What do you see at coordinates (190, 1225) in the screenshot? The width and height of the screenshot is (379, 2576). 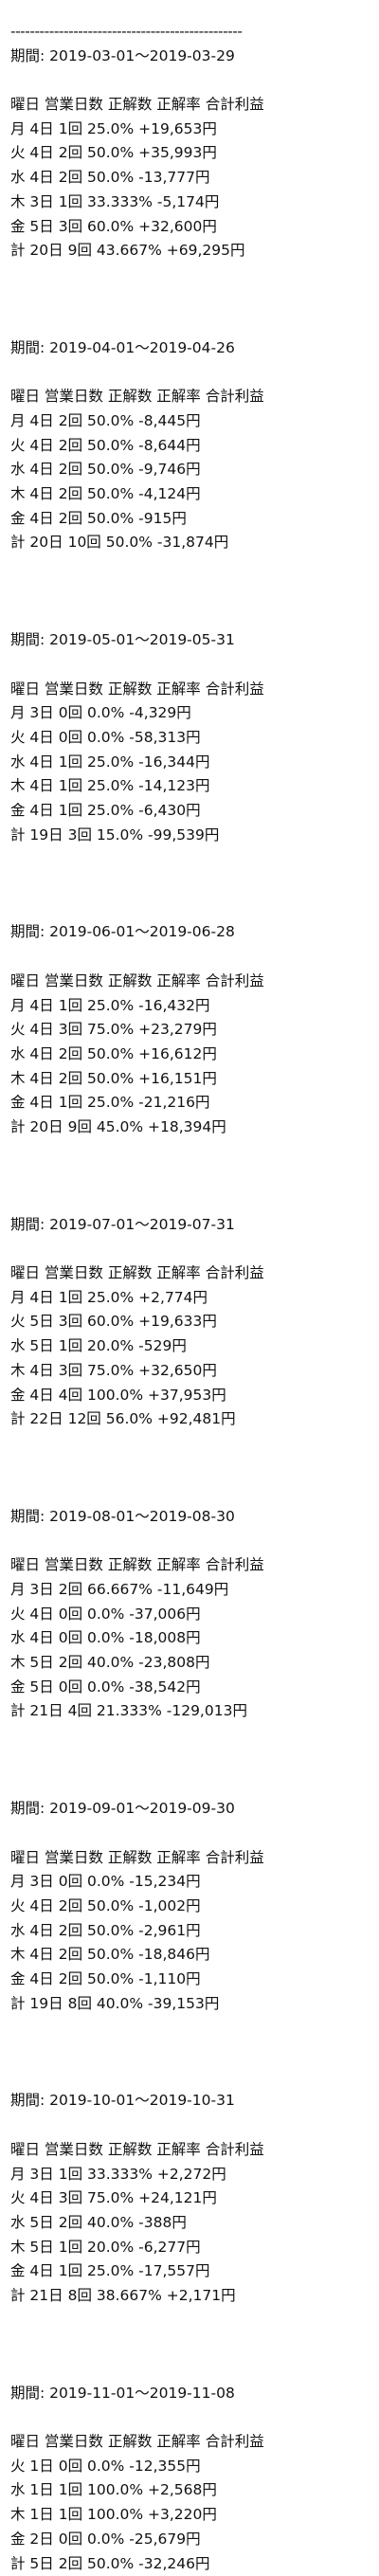 I see `period-label: 期間: 2019-07-01～2019-07-31` at bounding box center [190, 1225].